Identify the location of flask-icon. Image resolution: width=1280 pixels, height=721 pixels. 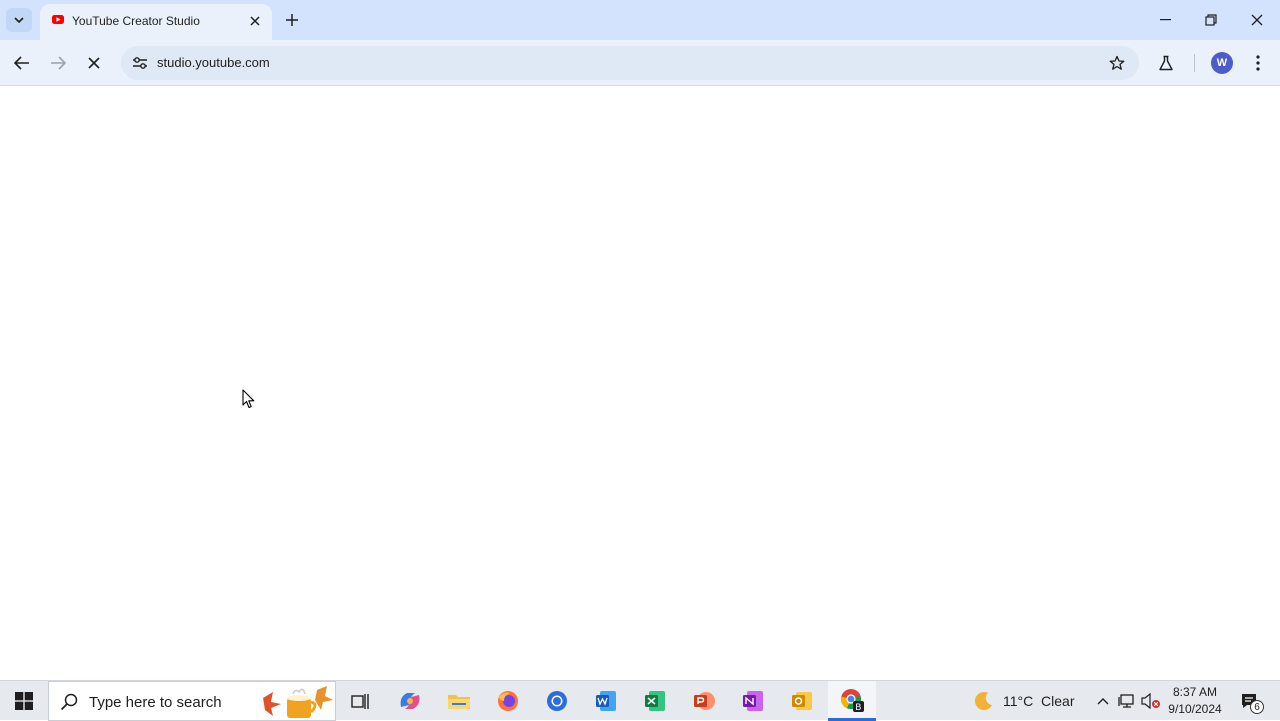
(1166, 63).